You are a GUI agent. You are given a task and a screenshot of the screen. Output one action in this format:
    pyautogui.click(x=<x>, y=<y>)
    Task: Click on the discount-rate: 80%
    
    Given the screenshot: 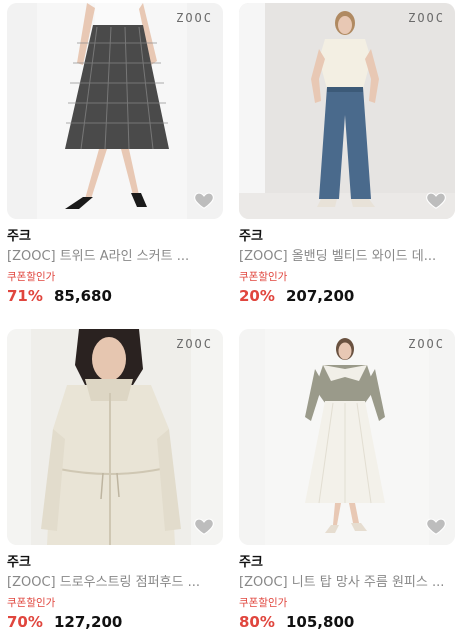 What is the action you would take?
    pyautogui.click(x=257, y=622)
    